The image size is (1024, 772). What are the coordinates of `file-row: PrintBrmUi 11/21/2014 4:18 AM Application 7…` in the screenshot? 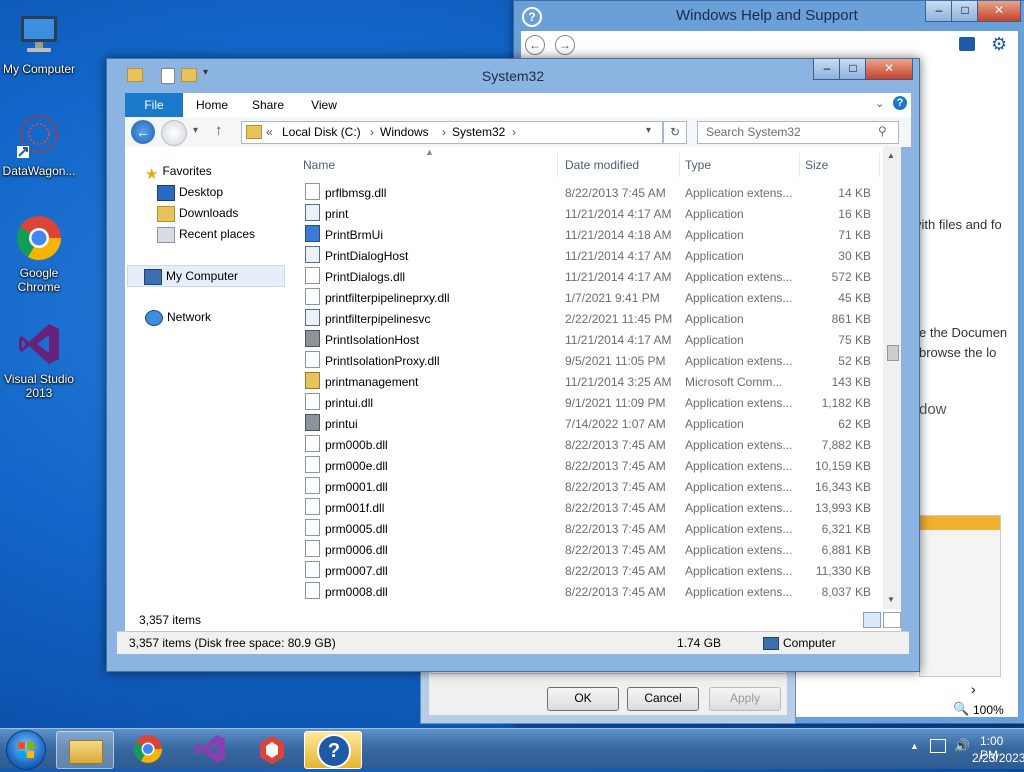 It's located at (593, 235).